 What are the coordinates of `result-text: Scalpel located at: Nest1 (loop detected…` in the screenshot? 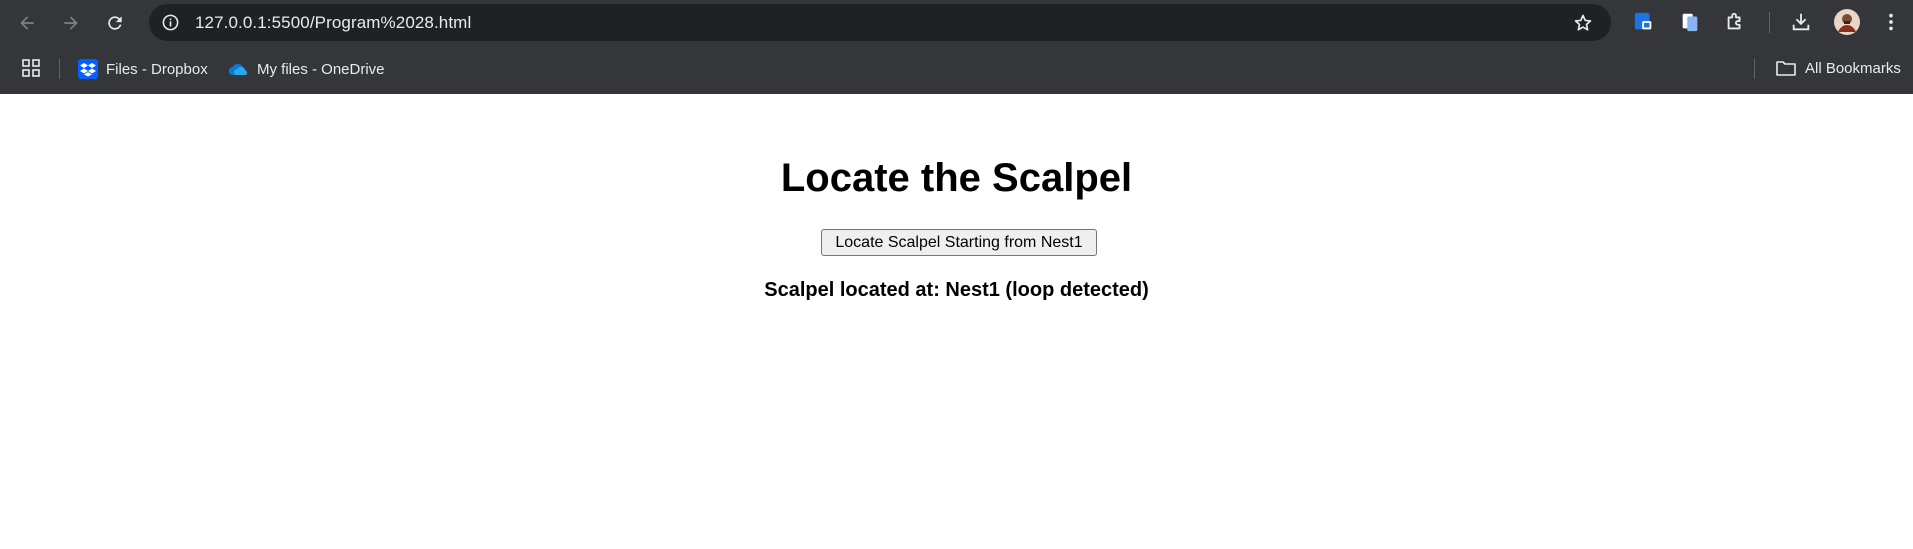 It's located at (956, 290).